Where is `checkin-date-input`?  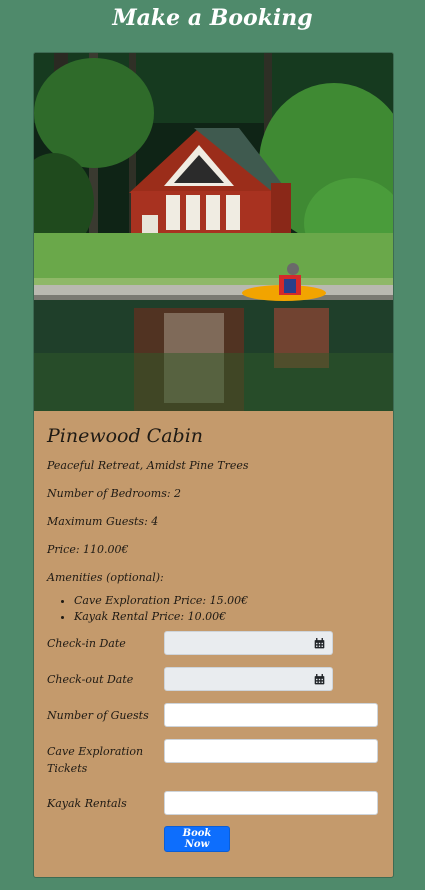
checkin-date-input is located at coordinates (236, 643).